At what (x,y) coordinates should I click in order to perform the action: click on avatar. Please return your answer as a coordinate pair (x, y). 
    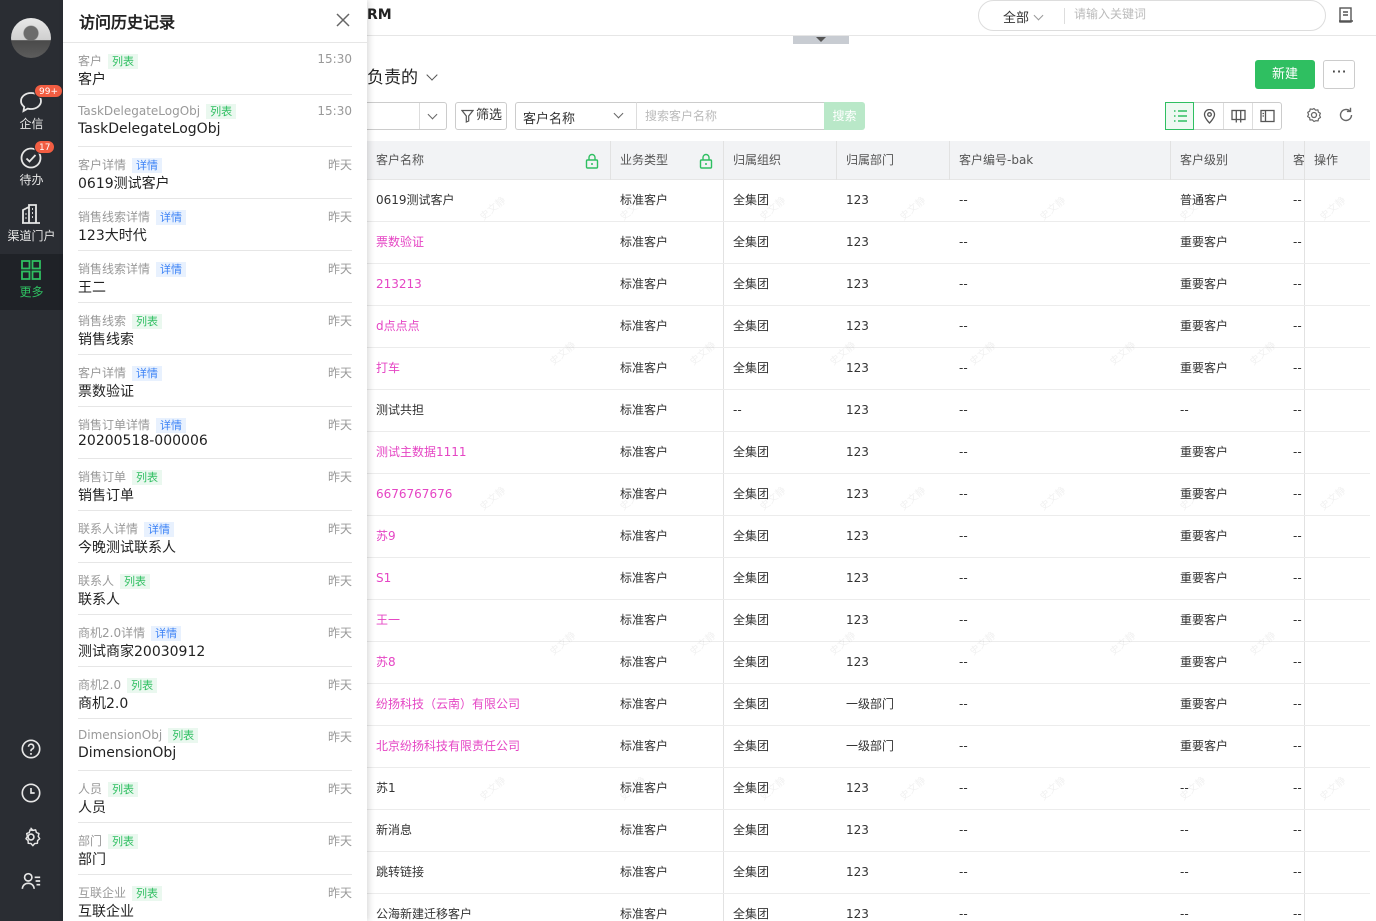
    Looking at the image, I should click on (31, 38).